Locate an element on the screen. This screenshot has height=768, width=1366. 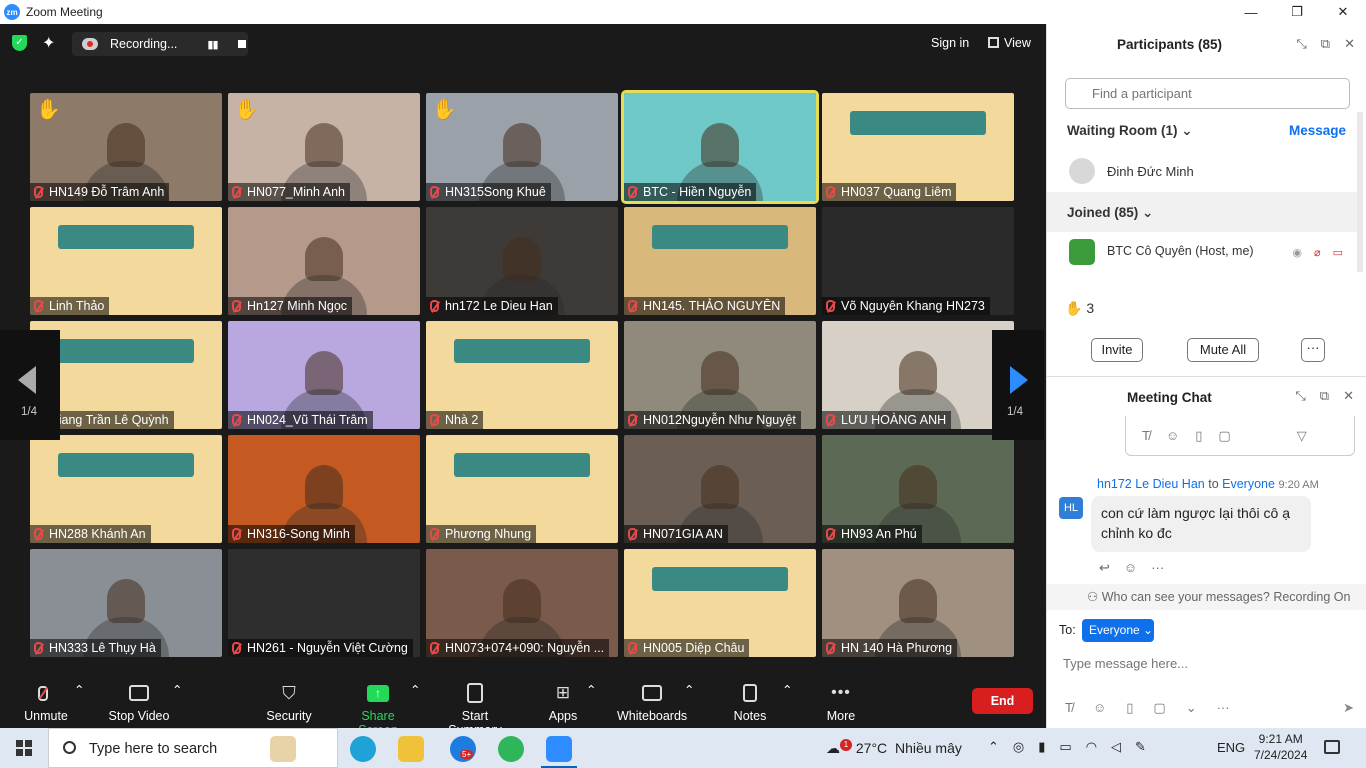
more-button: ••• More is located at coordinates (841, 702).